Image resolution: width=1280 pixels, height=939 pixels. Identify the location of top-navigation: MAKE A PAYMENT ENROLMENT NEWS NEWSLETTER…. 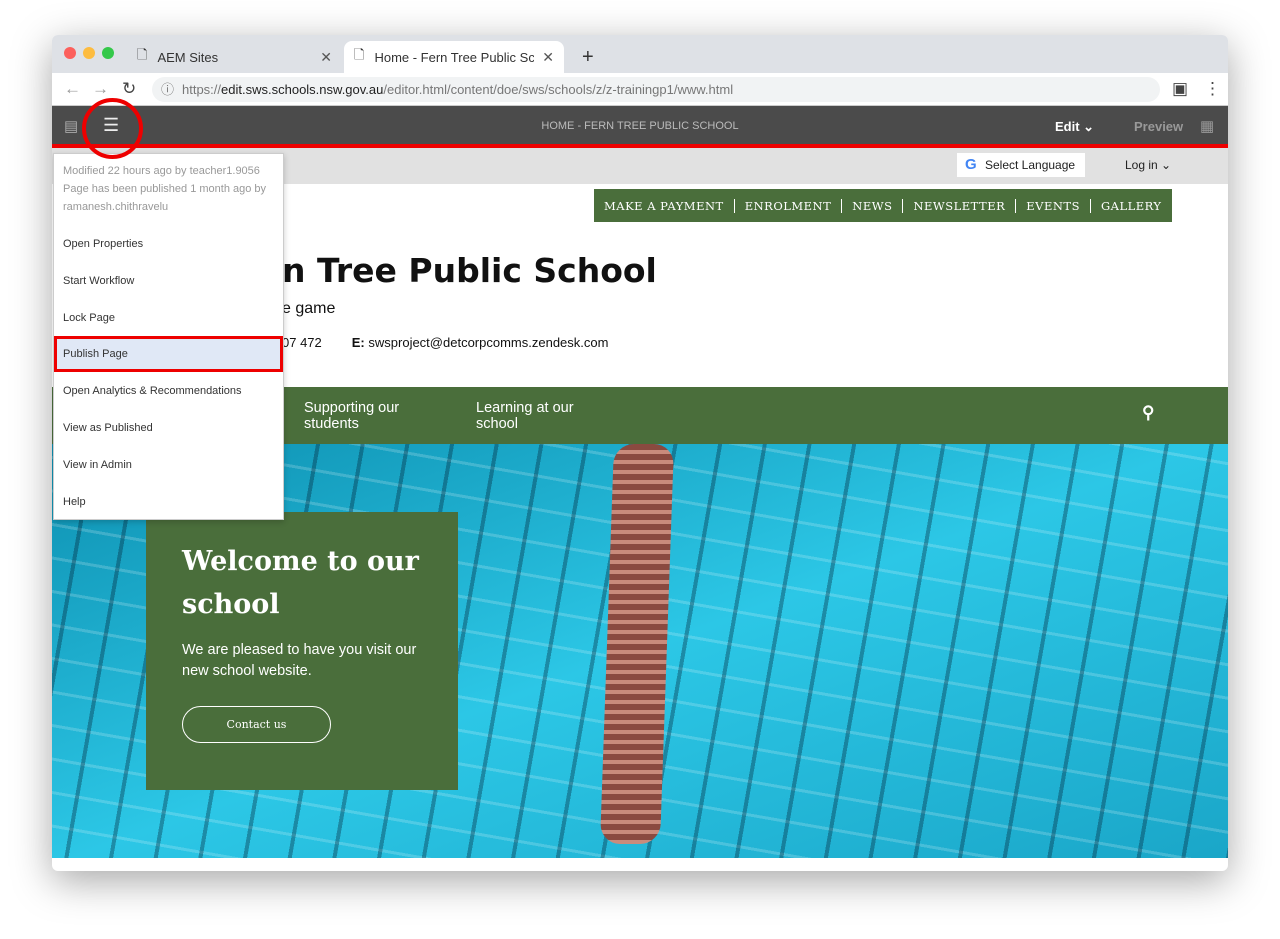
(883, 205).